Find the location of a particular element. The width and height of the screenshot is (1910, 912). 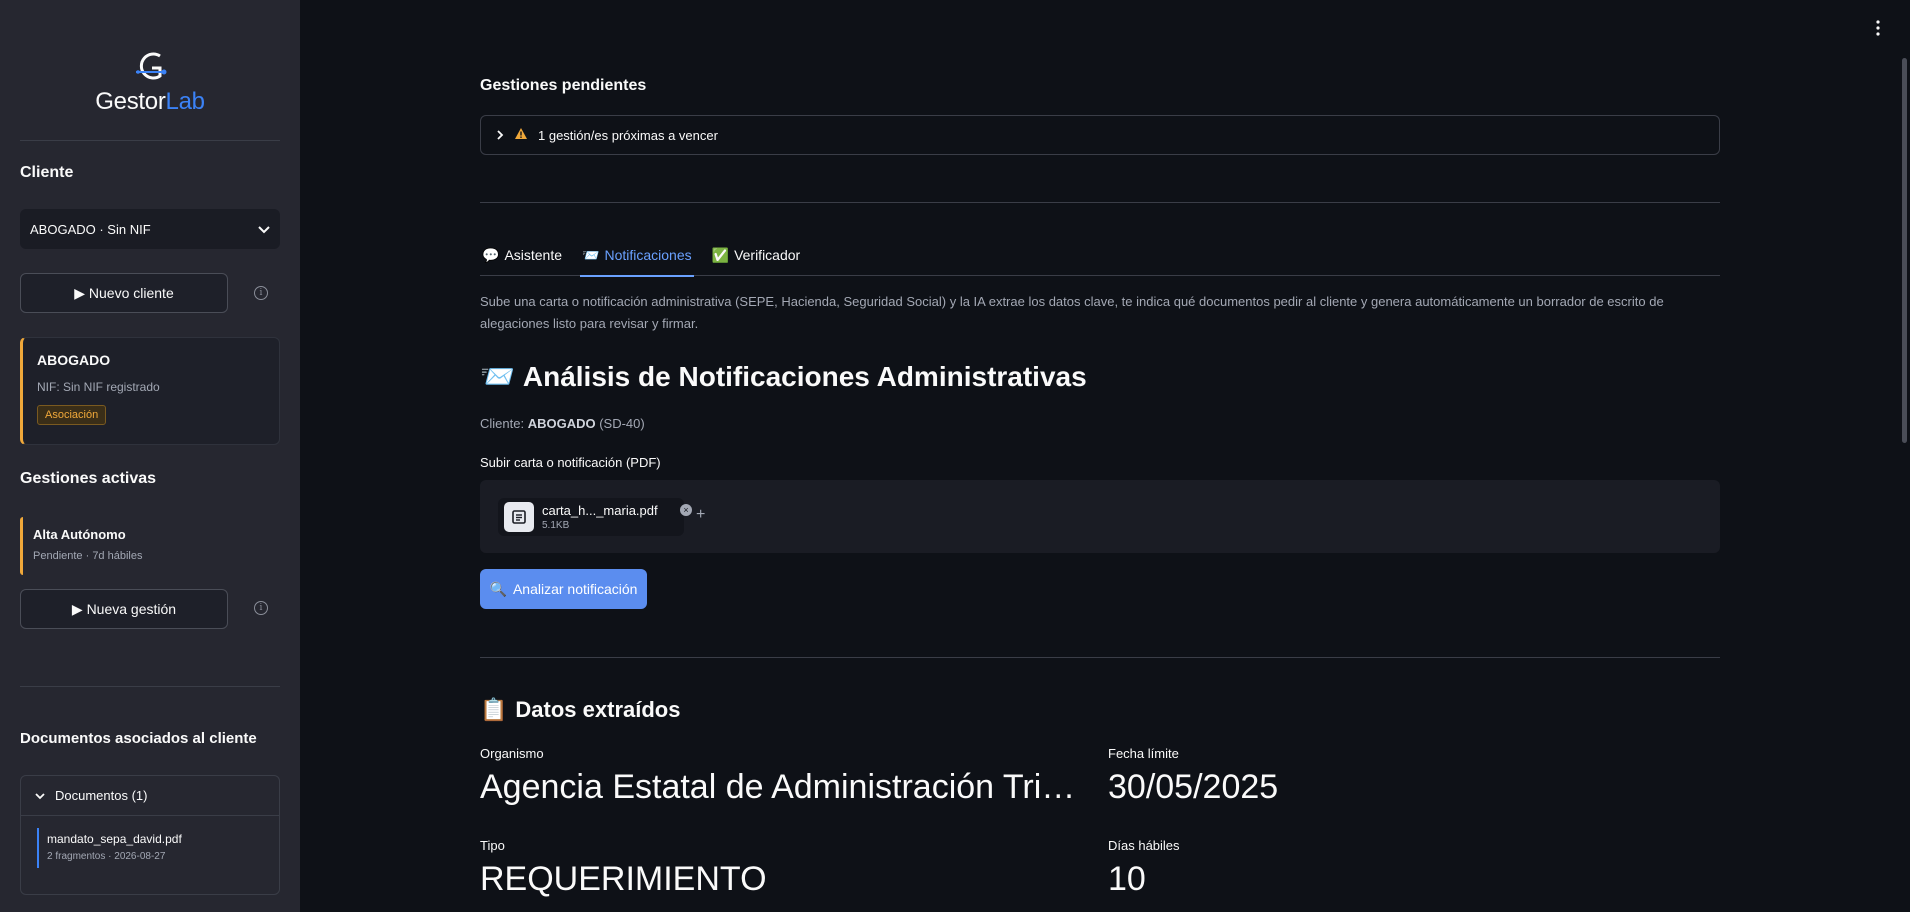

docs-heading: Documentos asociados al cliente is located at coordinates (138, 738).